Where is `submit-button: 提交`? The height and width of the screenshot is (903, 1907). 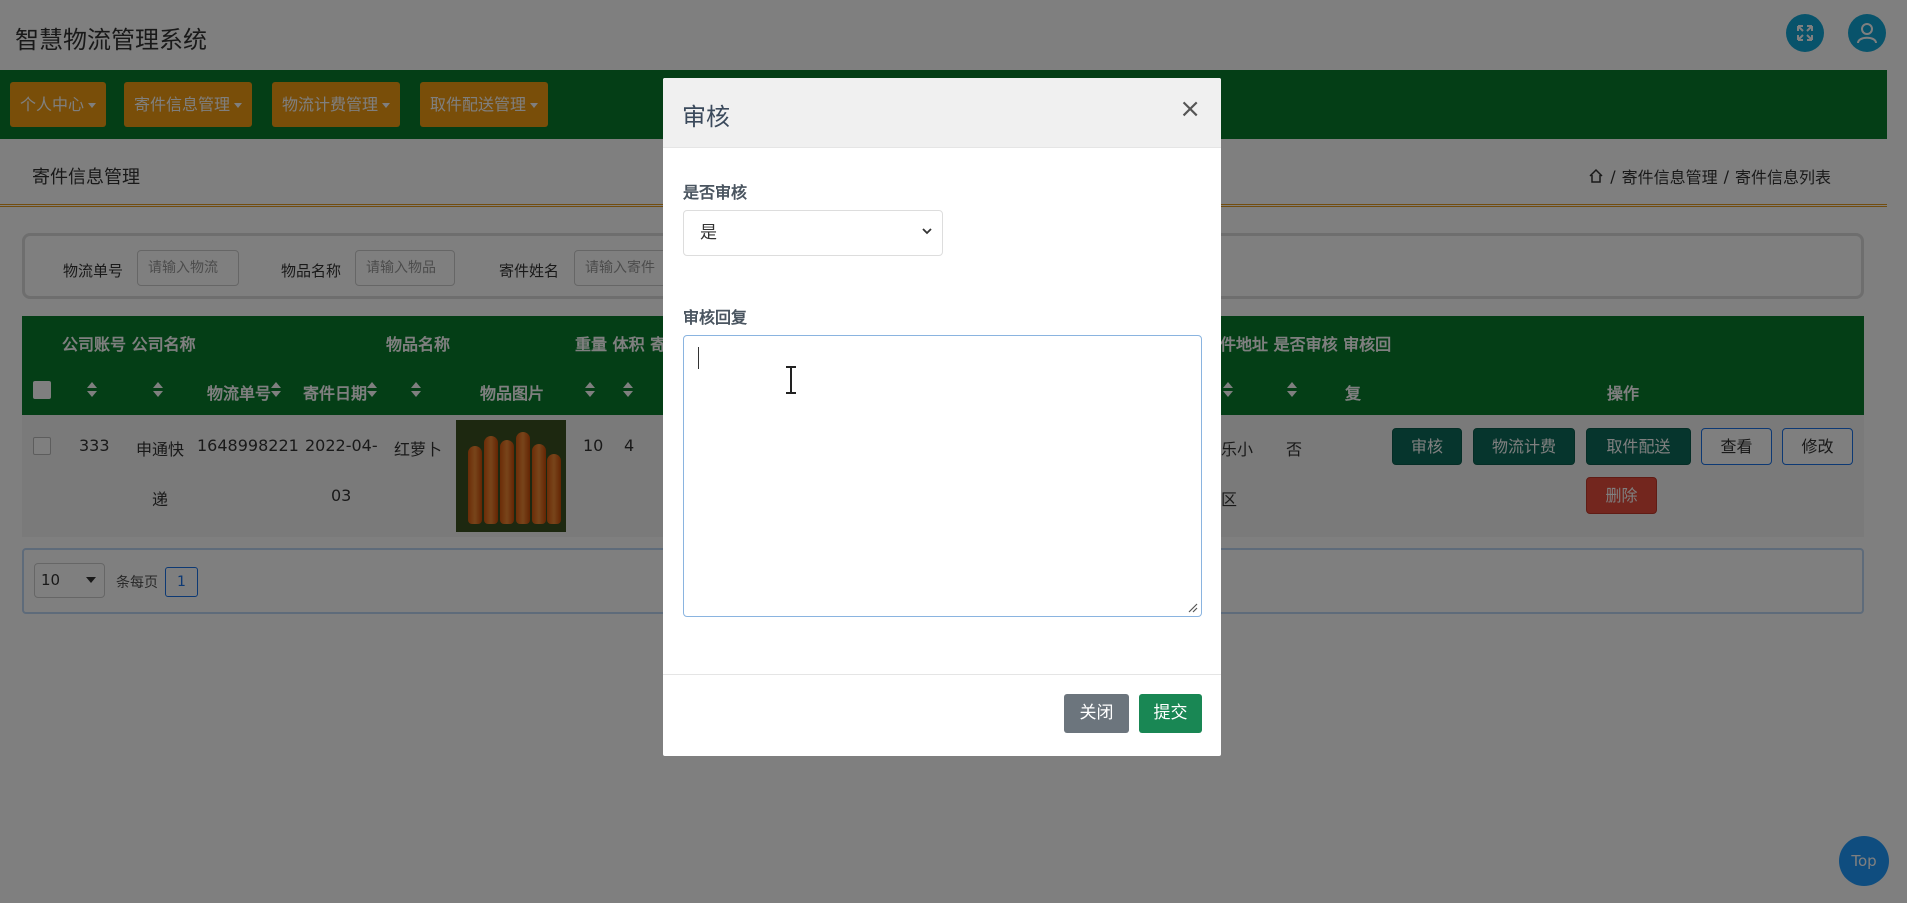 submit-button: 提交 is located at coordinates (1170, 713).